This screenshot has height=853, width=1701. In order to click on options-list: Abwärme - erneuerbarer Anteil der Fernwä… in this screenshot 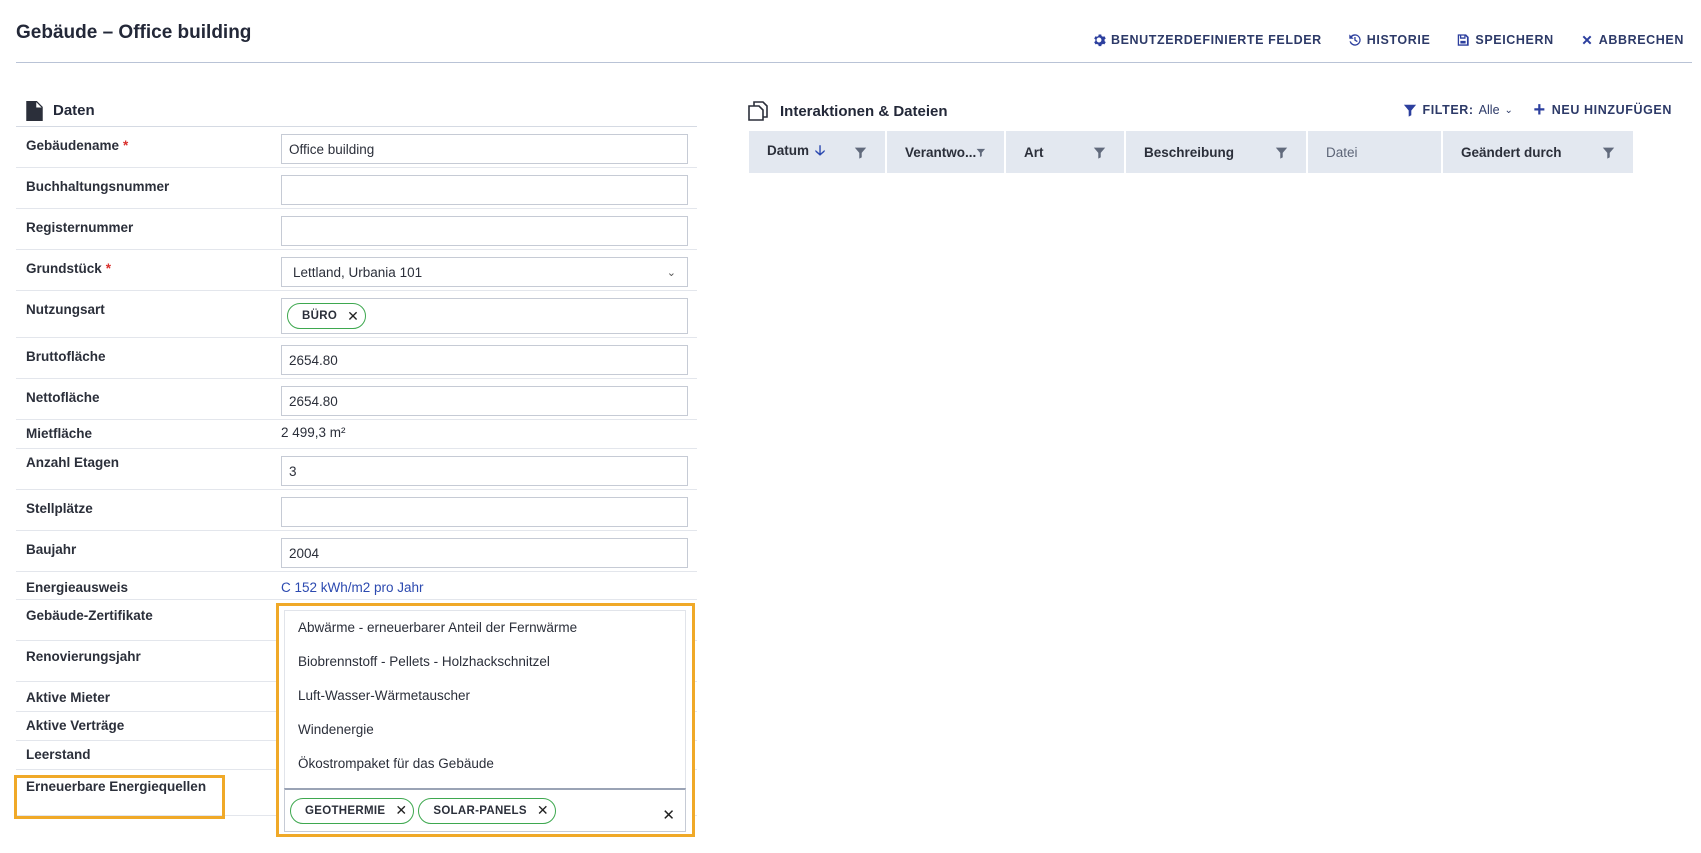, I will do `click(485, 699)`.